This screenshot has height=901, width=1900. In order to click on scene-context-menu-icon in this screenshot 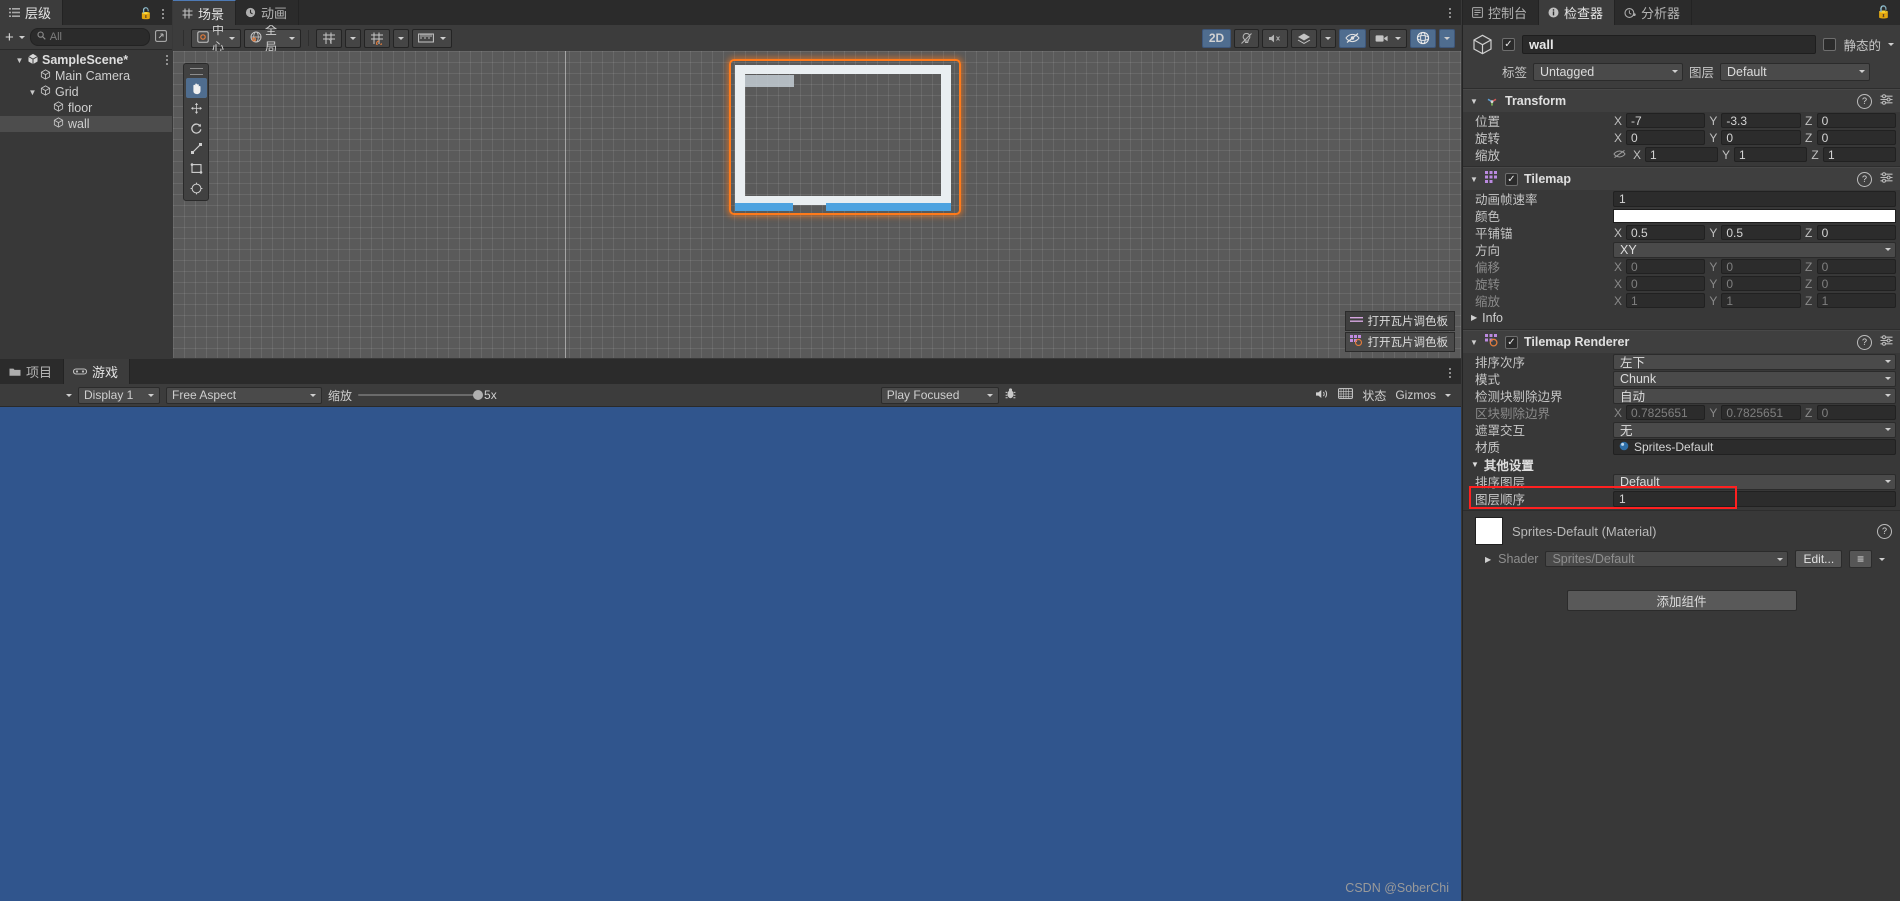, I will do `click(167, 60)`.